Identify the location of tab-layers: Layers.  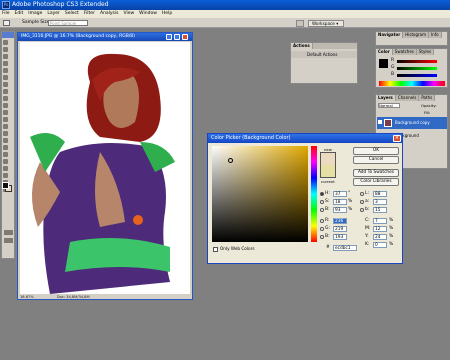
(386, 98).